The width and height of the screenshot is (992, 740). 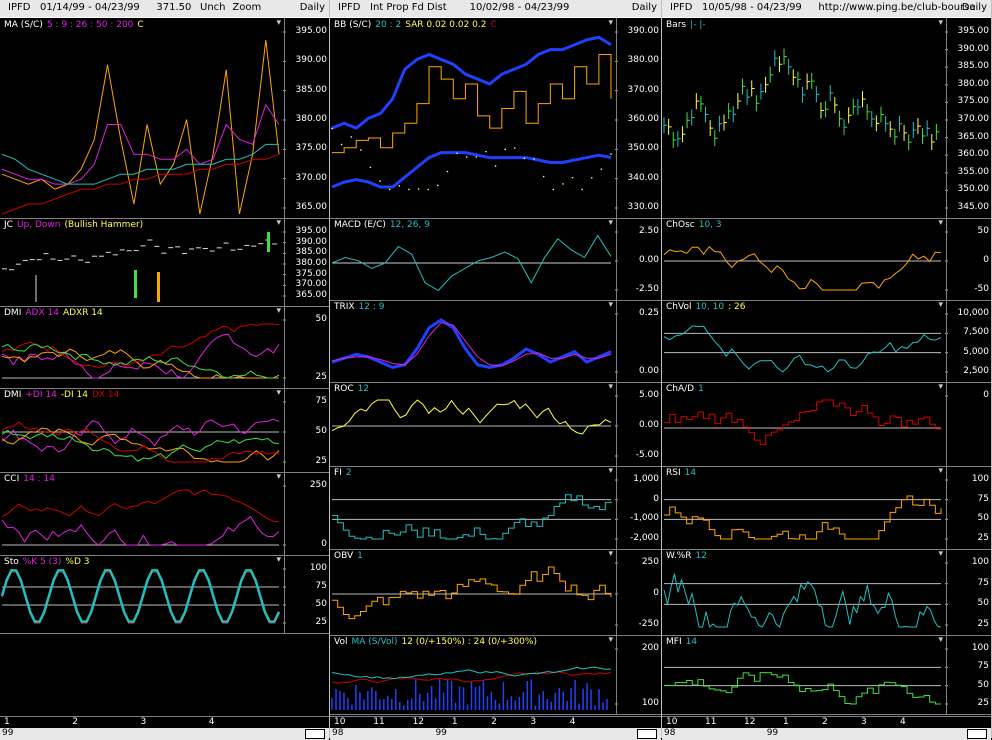 I want to click on panel-plot, so click(x=806, y=509).